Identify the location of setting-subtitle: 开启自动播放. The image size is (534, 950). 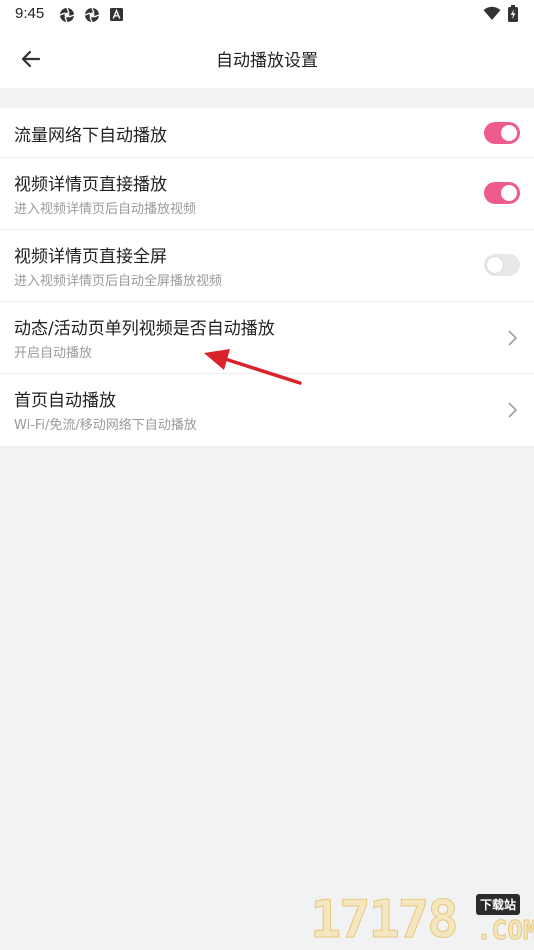
(53, 353).